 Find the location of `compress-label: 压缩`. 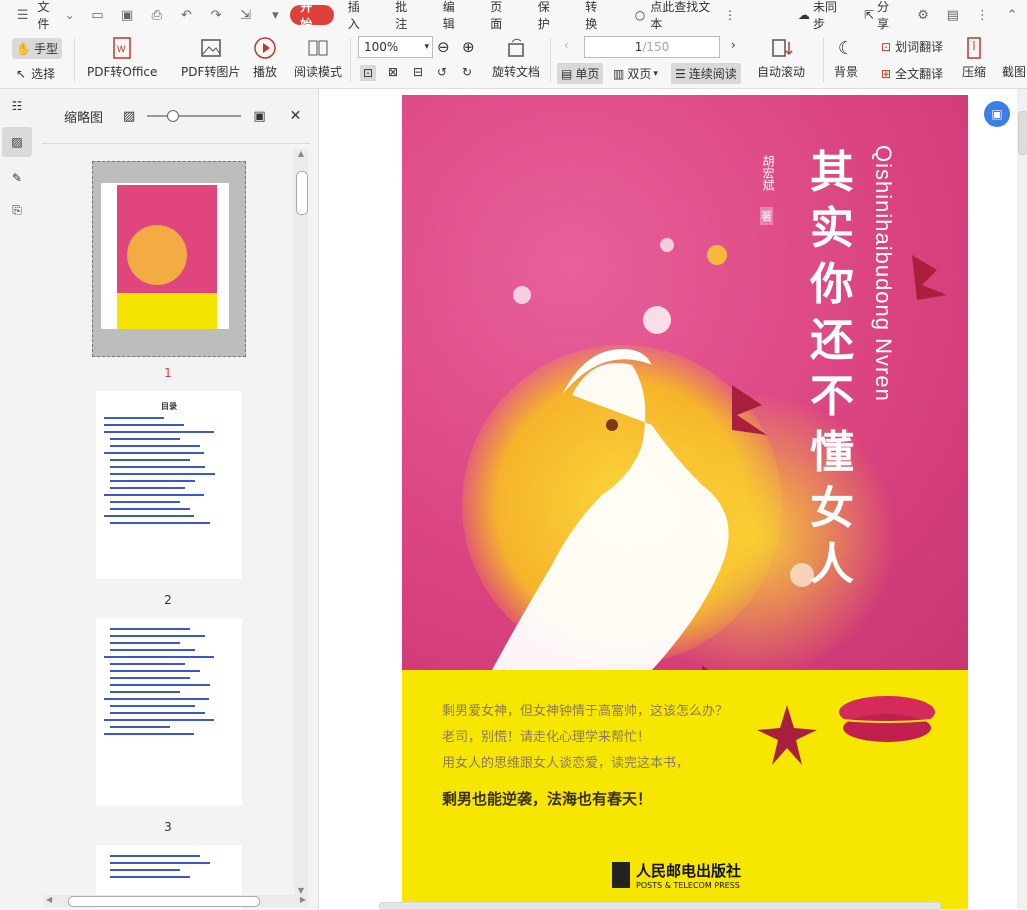

compress-label: 压缩 is located at coordinates (974, 72).